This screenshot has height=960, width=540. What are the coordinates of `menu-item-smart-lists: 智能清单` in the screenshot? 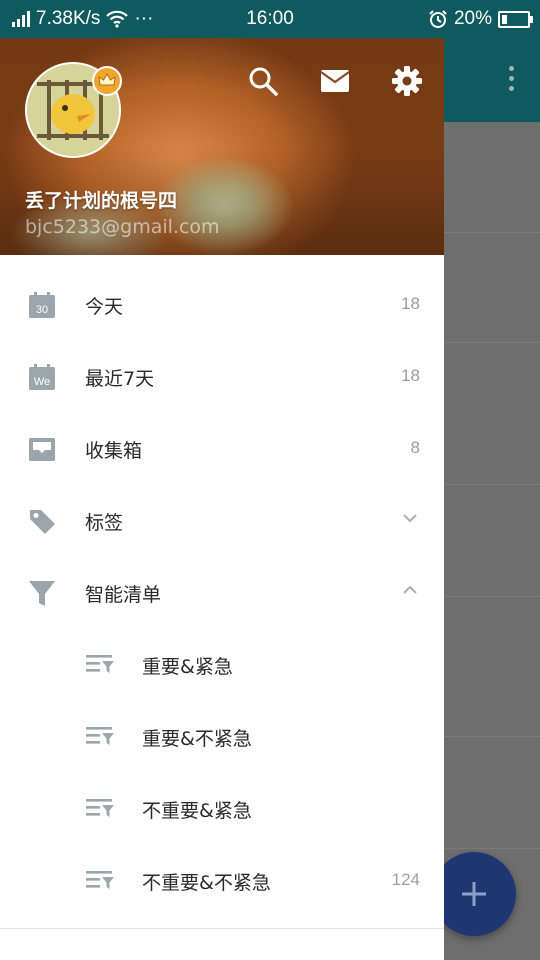 It's located at (222, 593).